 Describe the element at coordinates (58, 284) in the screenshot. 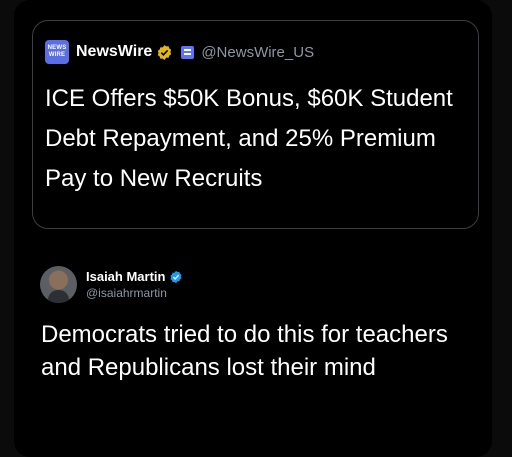

I see `avatar` at that location.